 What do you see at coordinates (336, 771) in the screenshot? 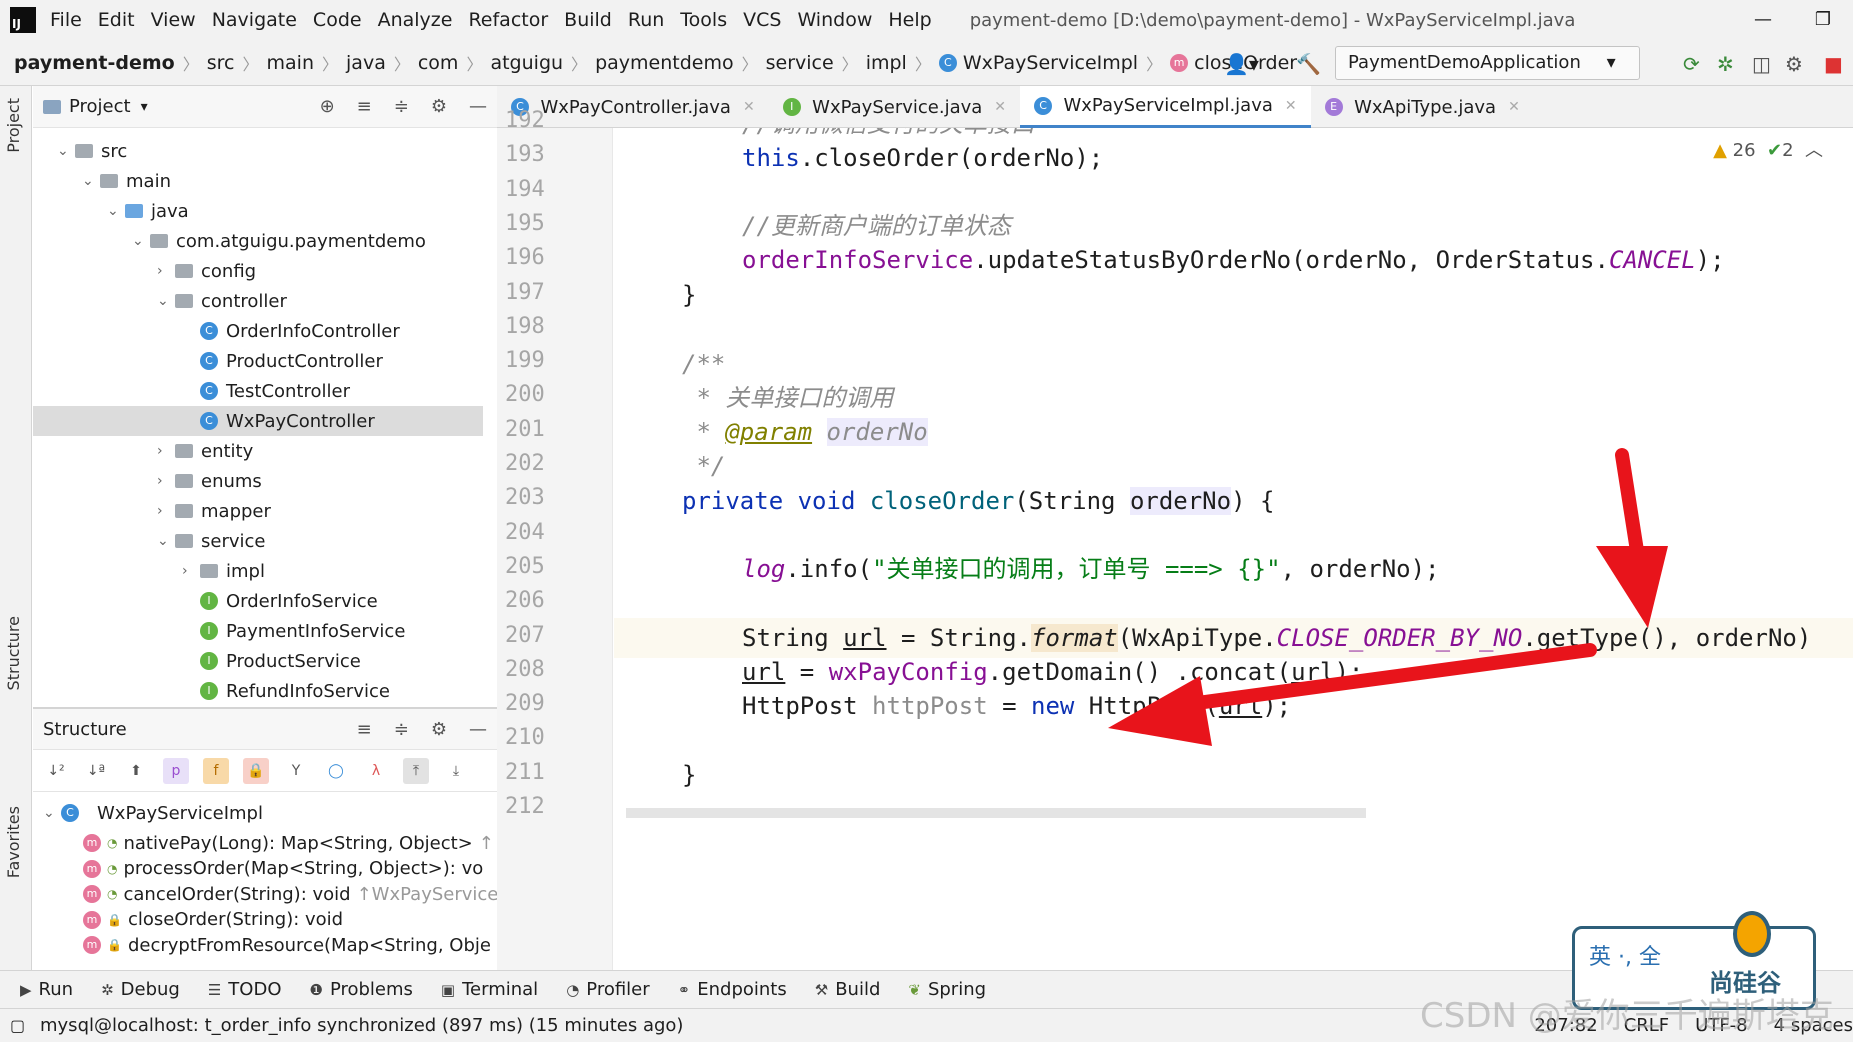
I see `show-lambdas-icon: ◯` at bounding box center [336, 771].